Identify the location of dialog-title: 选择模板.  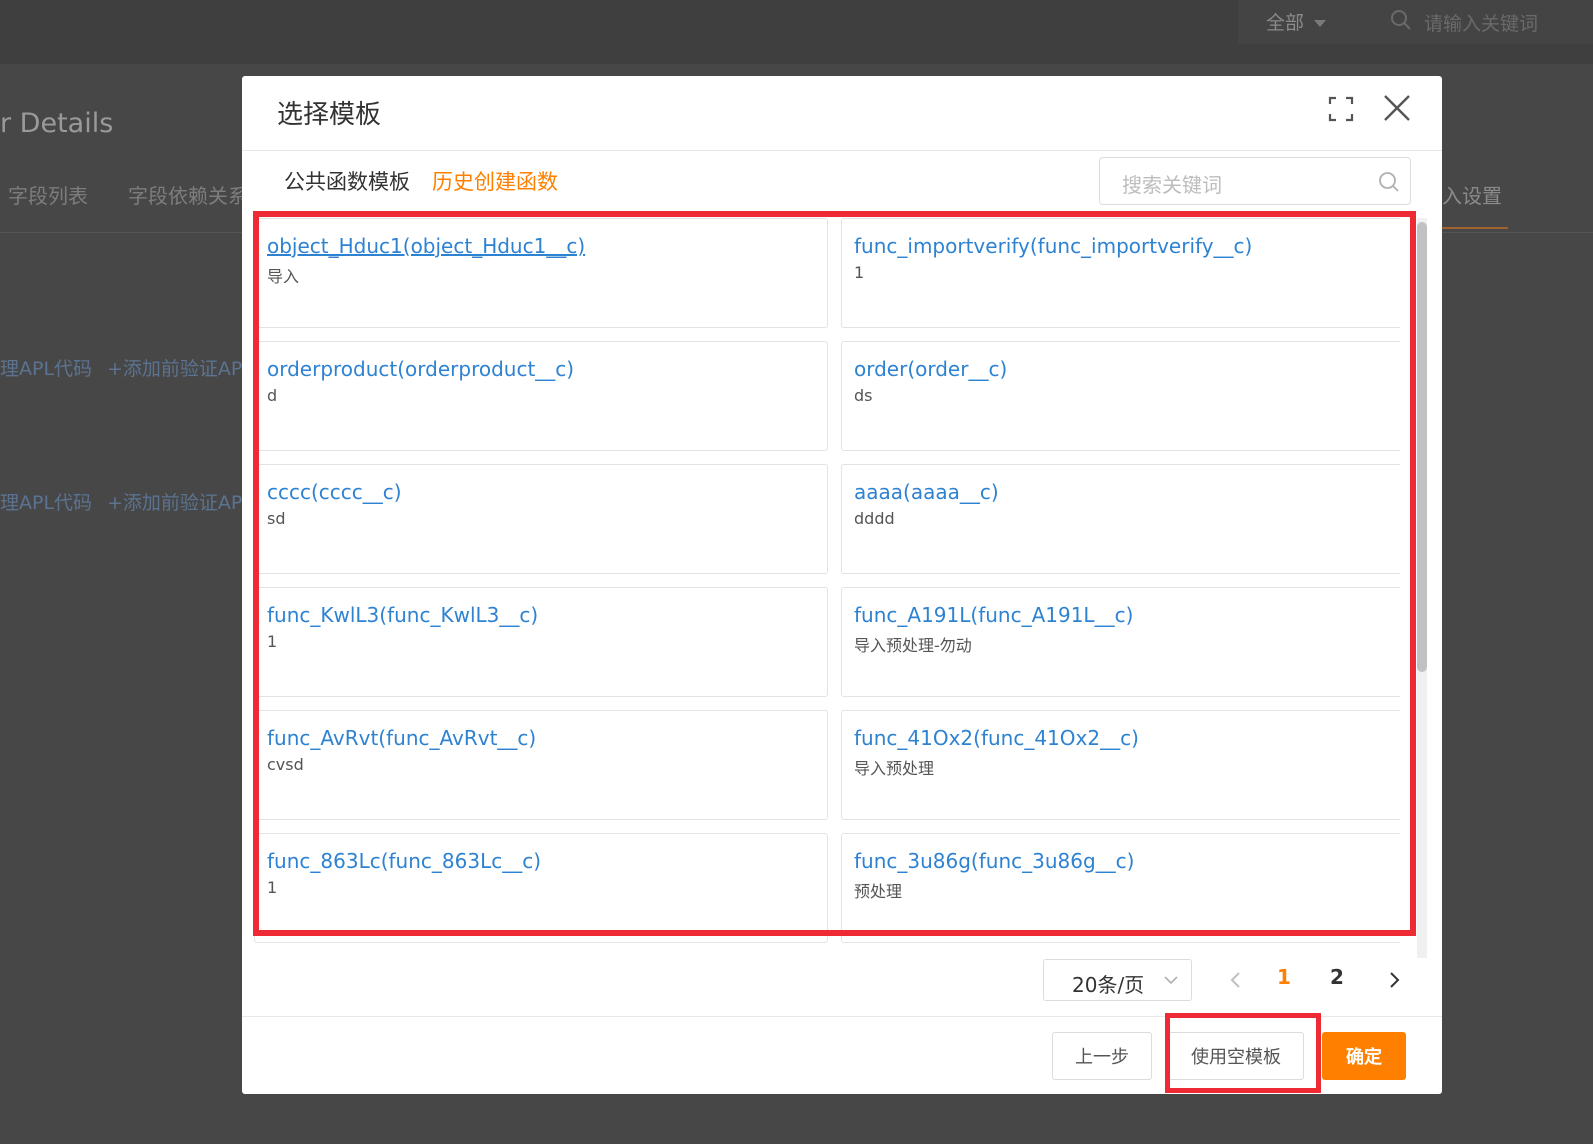
(329, 115).